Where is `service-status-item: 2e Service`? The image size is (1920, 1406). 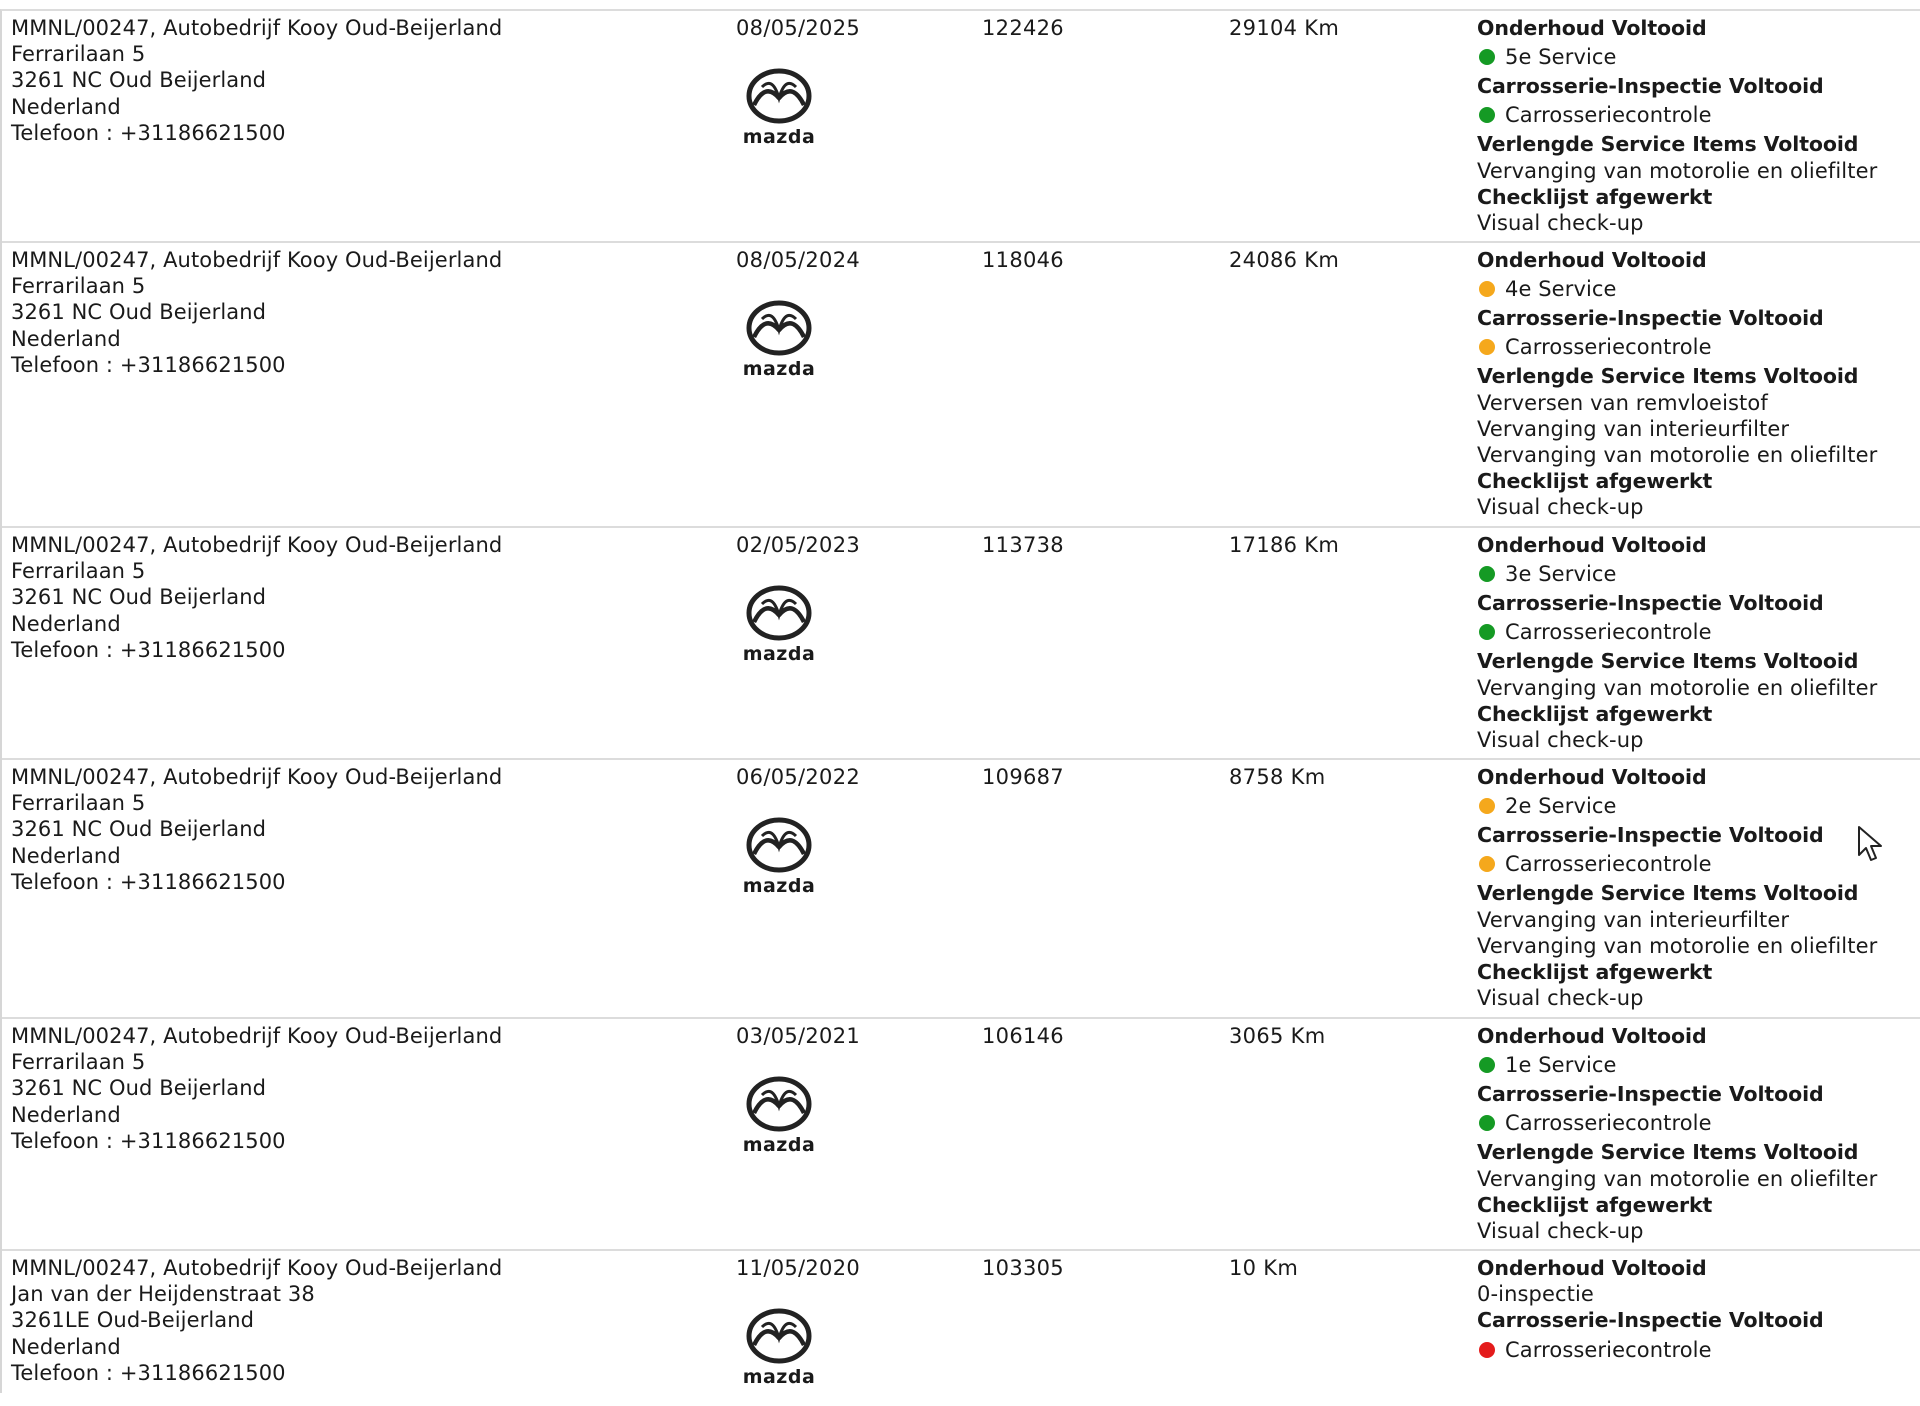
service-status-item: 2e Service is located at coordinates (1697, 806).